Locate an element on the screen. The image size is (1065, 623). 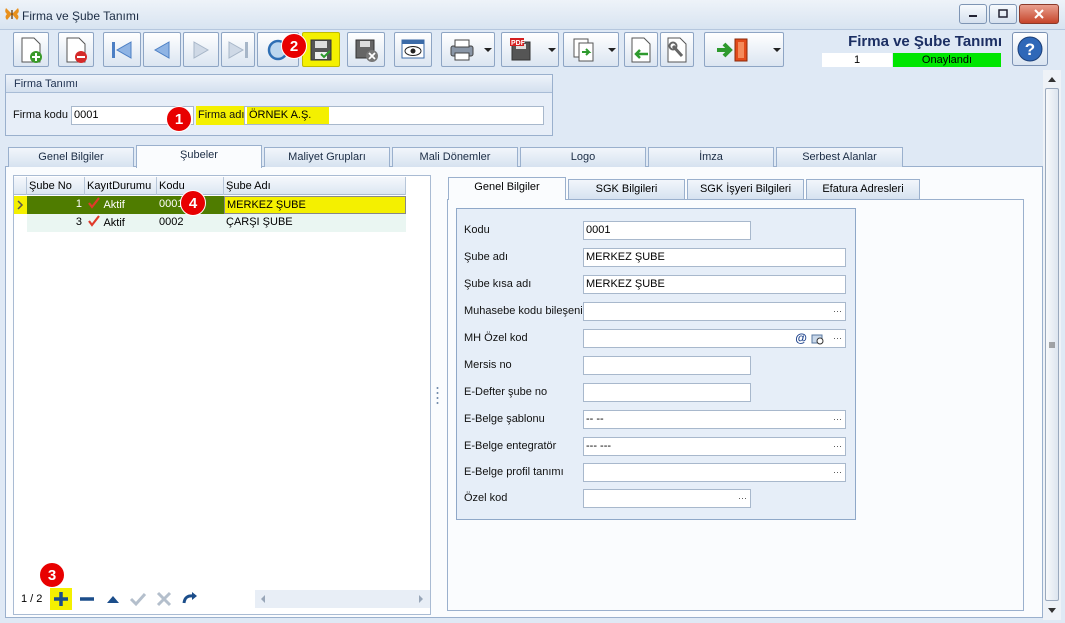
tab-genel-bilgiler: Genel Bilgiler is located at coordinates (71, 157).